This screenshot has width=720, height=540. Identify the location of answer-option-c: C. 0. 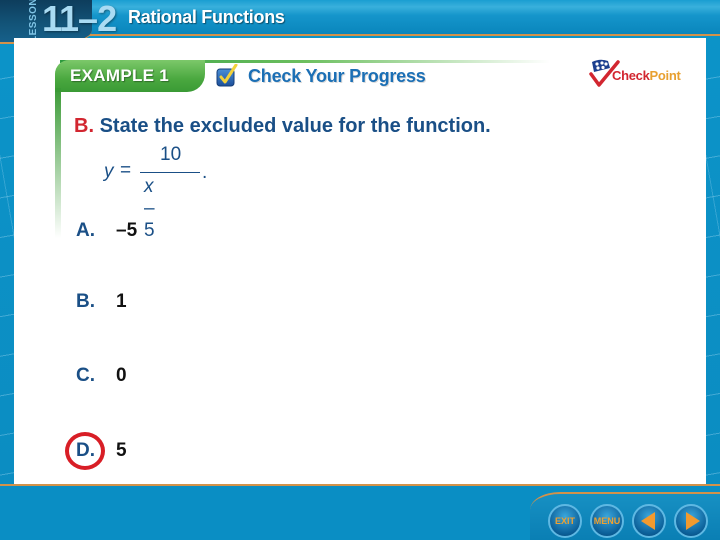
(101, 376).